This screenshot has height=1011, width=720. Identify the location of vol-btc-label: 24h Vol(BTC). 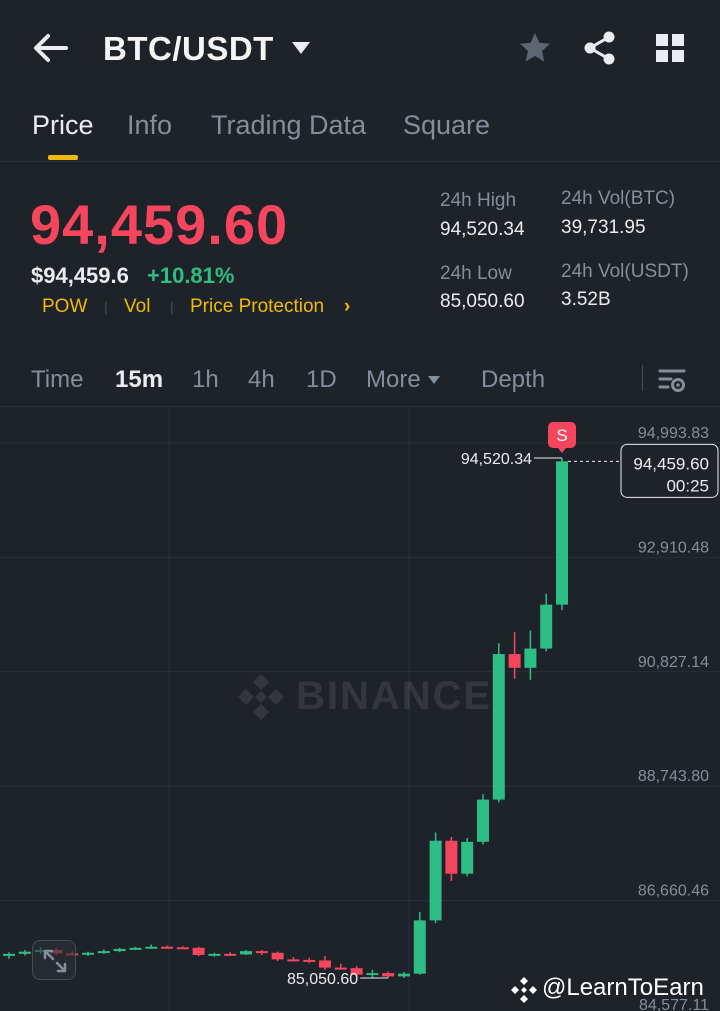
(618, 198).